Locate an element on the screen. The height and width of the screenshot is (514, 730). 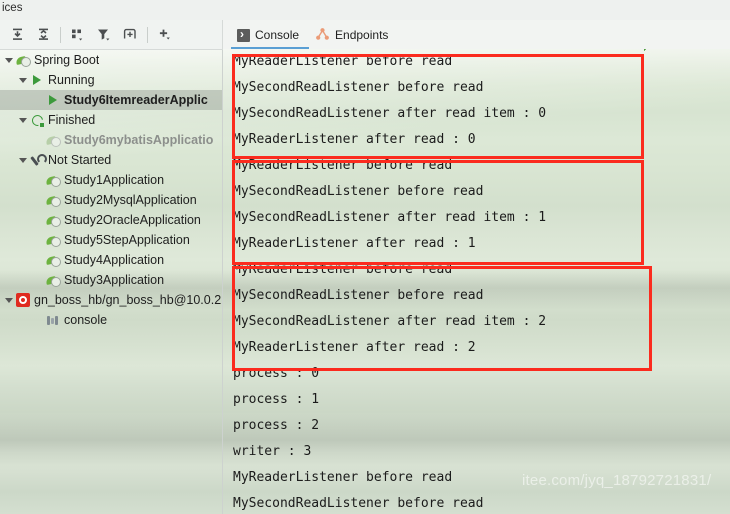
add-tab-icon is located at coordinates (130, 35).